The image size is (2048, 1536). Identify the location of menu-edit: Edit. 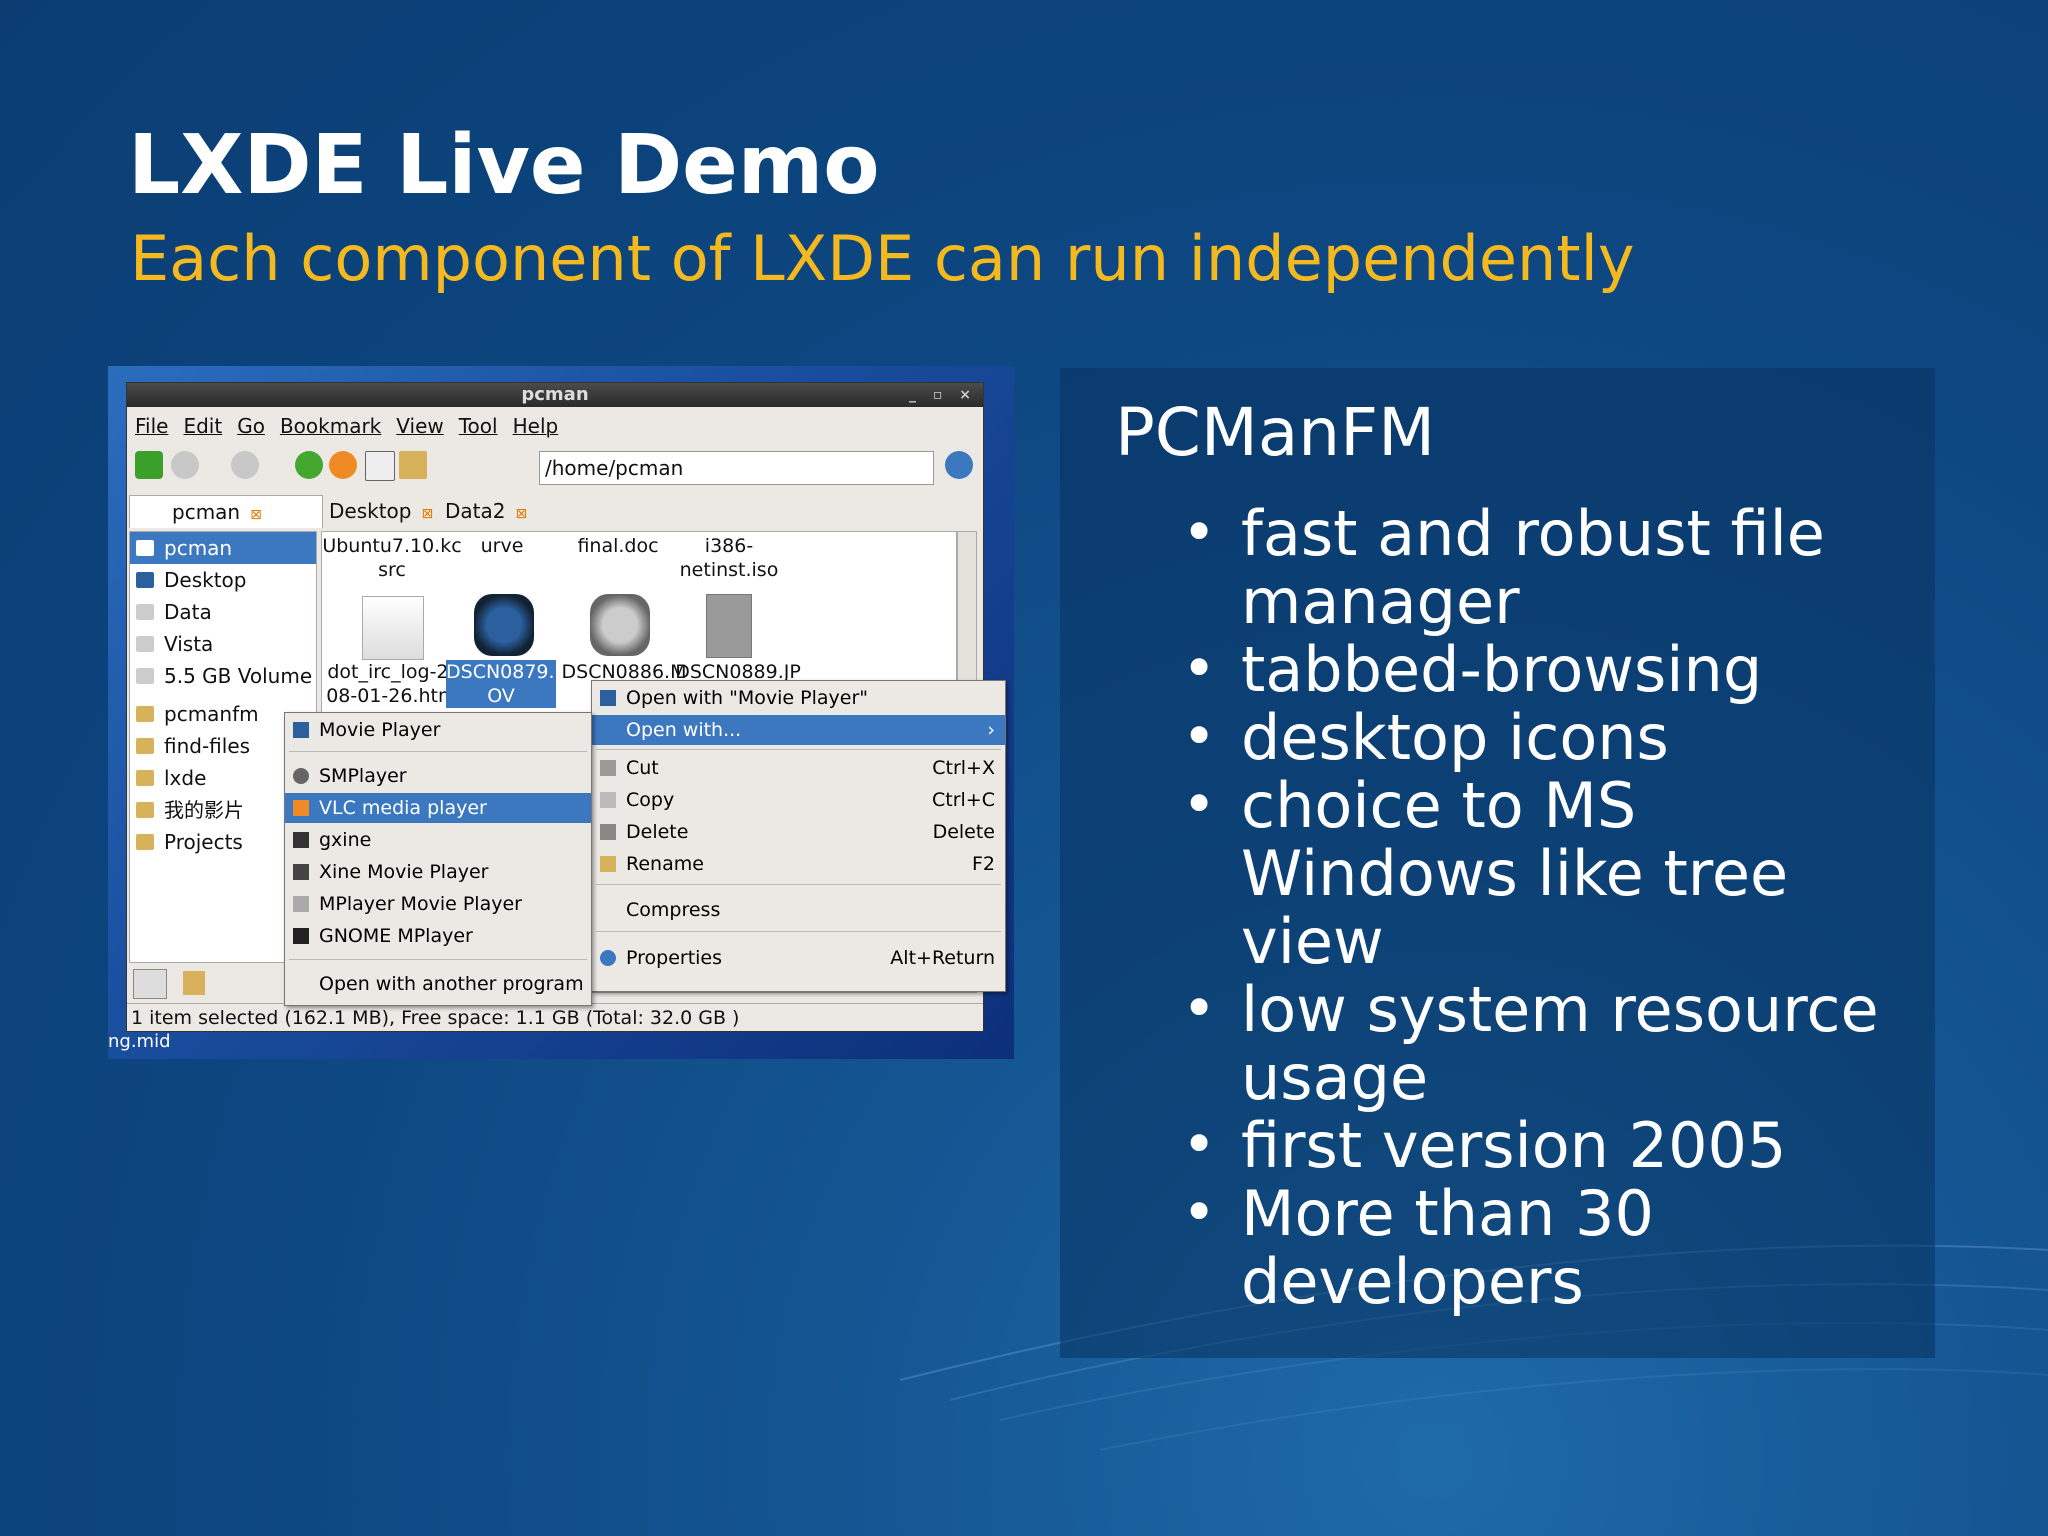
(202, 426).